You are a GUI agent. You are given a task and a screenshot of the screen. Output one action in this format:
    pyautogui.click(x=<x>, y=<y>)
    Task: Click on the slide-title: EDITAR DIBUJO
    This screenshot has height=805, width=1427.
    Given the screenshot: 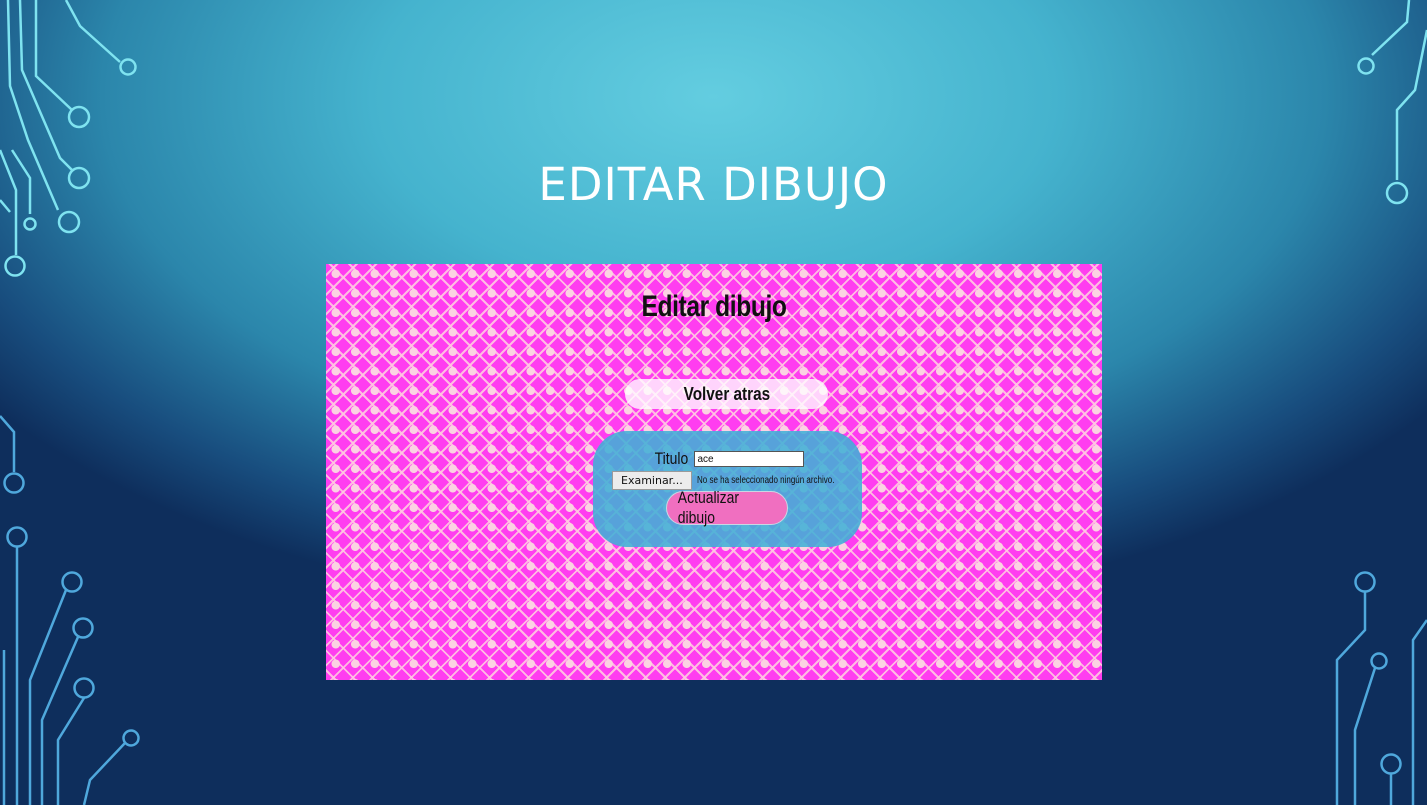 What is the action you would take?
    pyautogui.click(x=713, y=185)
    